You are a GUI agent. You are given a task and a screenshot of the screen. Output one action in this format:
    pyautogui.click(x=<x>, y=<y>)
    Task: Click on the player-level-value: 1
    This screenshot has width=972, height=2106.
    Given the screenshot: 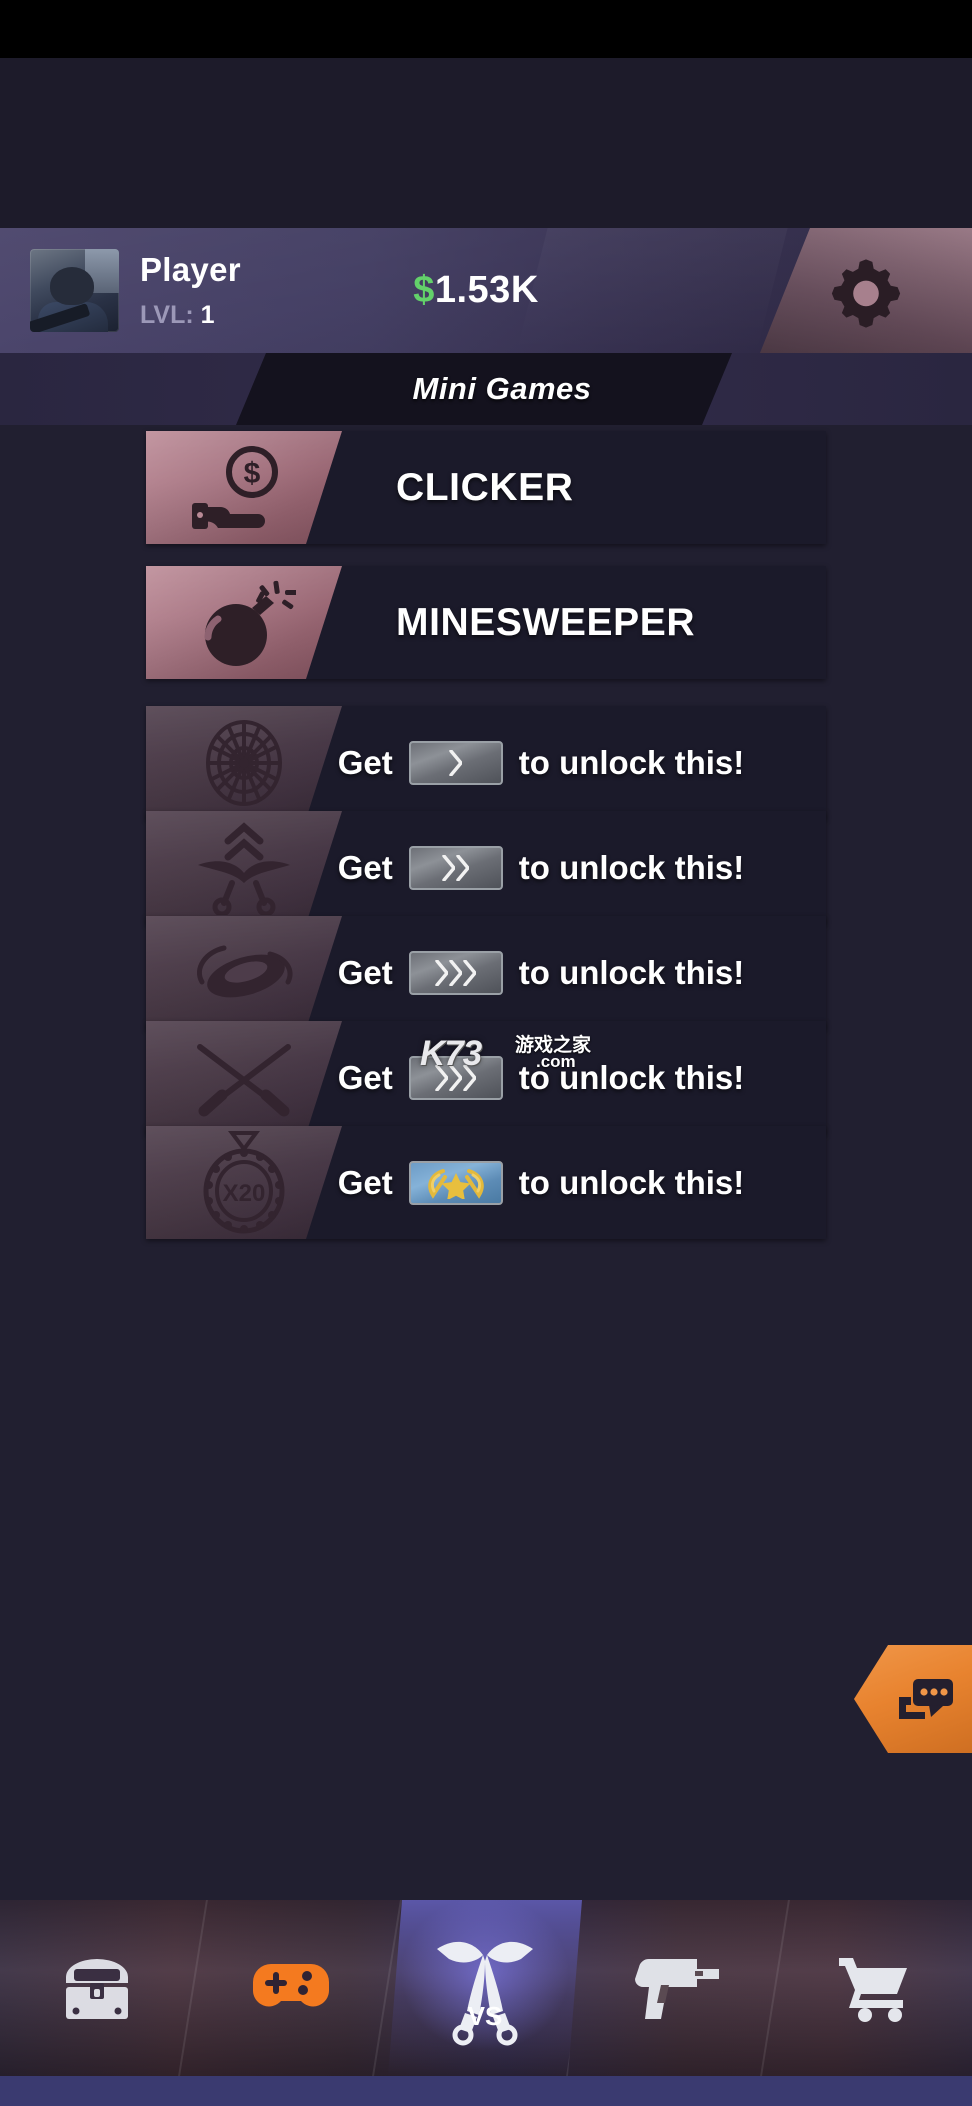 What is the action you would take?
    pyautogui.click(x=207, y=315)
    